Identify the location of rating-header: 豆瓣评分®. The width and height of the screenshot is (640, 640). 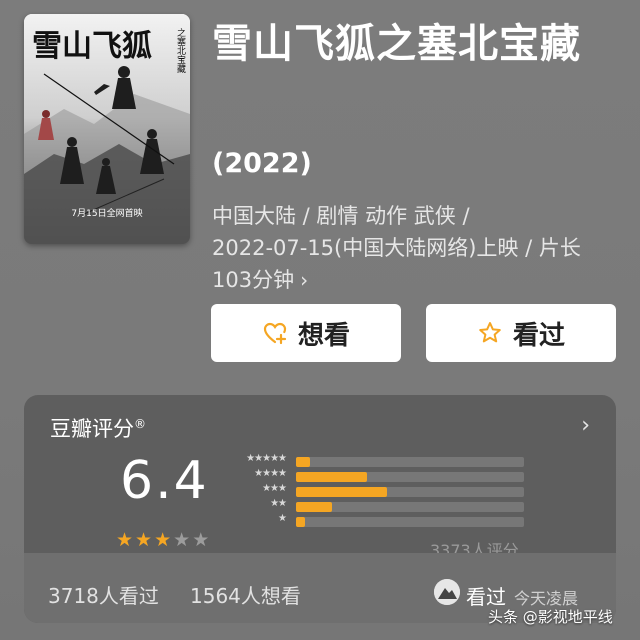
(98, 429).